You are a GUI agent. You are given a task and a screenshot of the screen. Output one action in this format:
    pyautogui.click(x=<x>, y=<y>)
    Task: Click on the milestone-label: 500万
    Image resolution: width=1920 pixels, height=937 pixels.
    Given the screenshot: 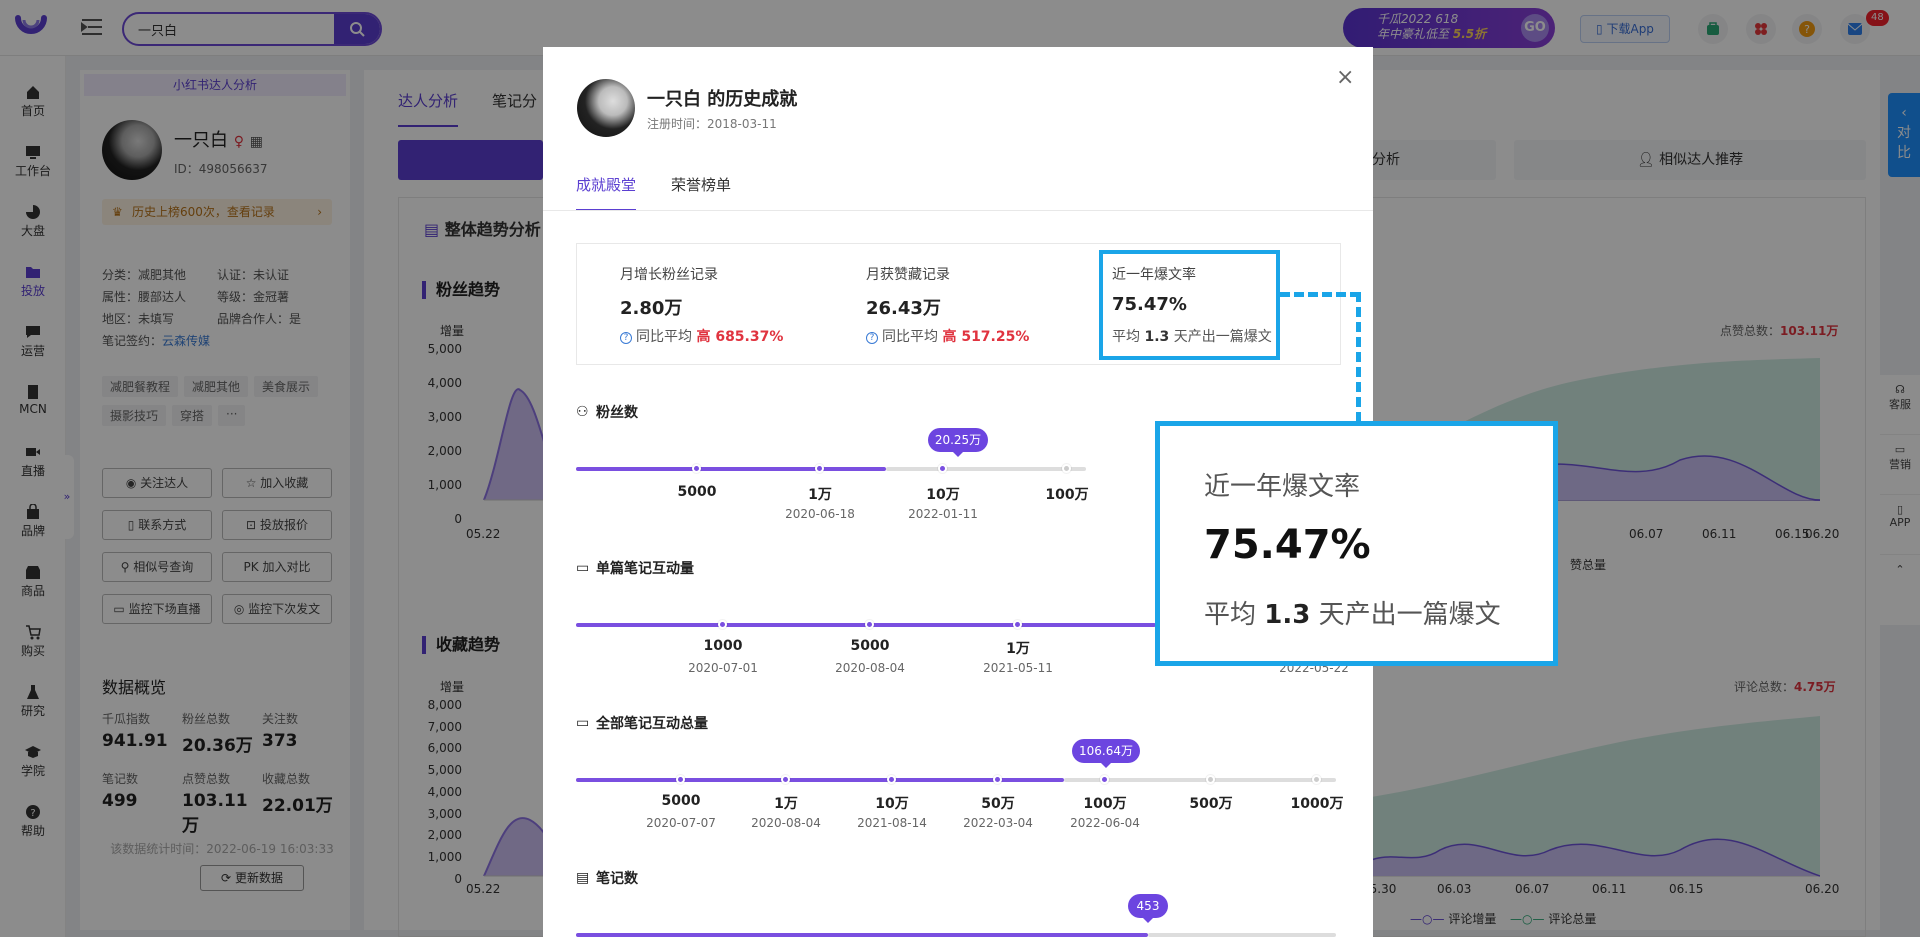 What is the action you would take?
    pyautogui.click(x=1211, y=804)
    